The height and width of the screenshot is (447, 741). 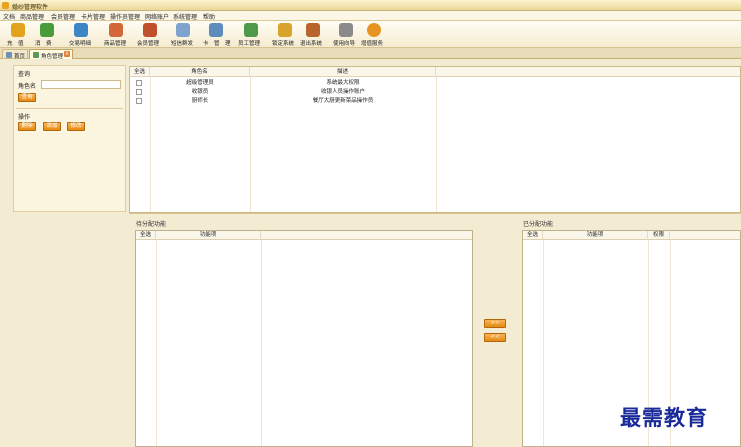 I want to click on table-row: 收银员 收银人员操作账户, so click(x=435, y=92).